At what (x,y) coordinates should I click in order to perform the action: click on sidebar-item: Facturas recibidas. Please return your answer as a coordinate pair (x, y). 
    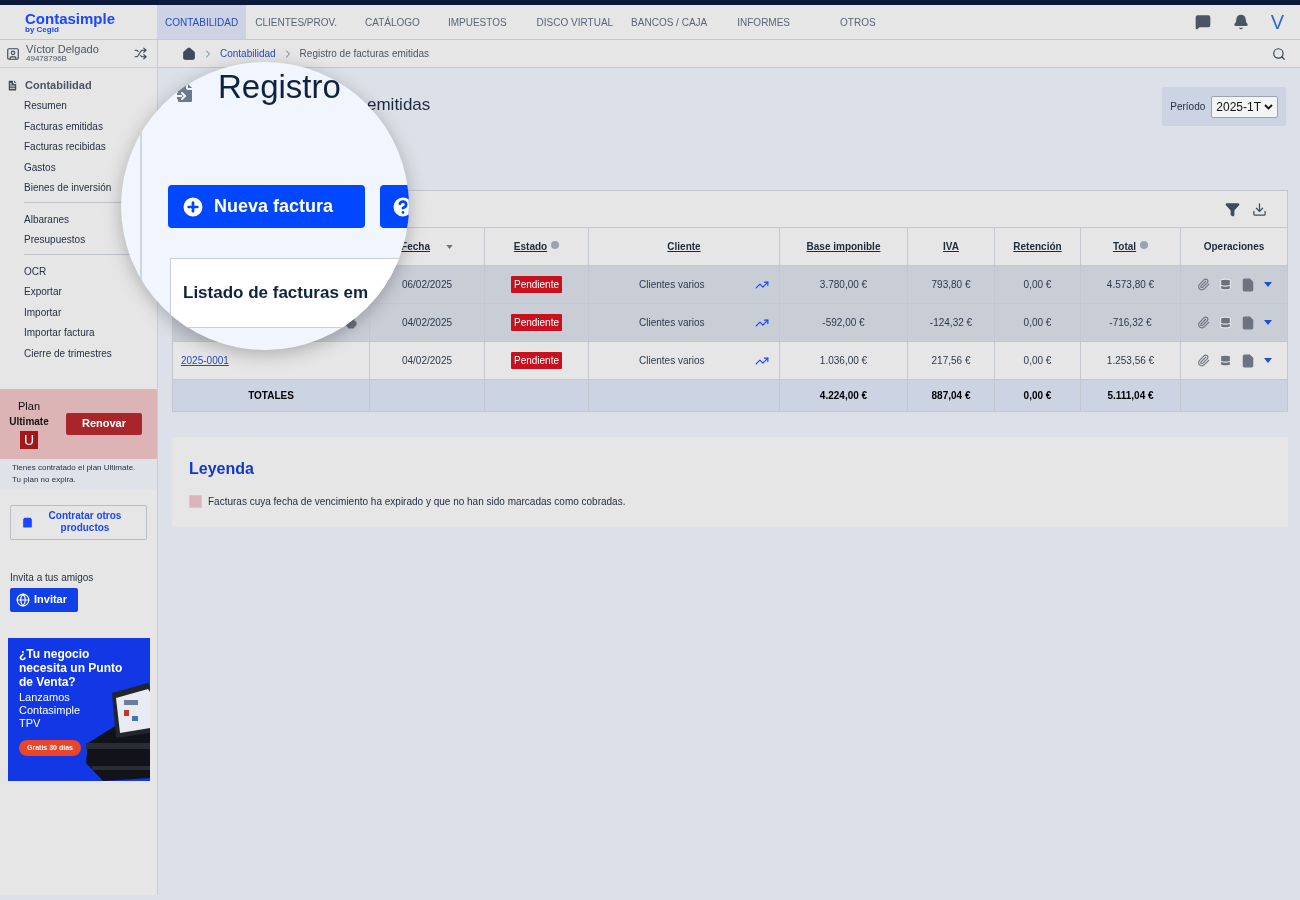
    Looking at the image, I should click on (65, 146).